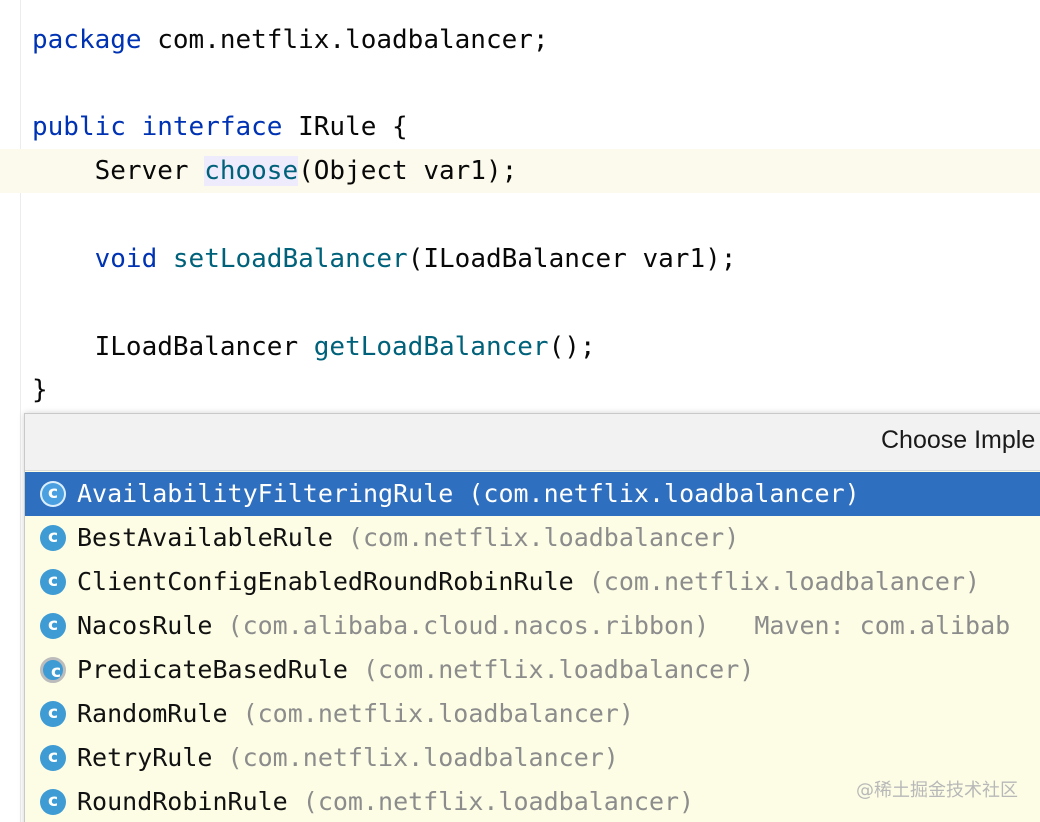  What do you see at coordinates (265, 493) in the screenshot?
I see `item-name: AvailabilityFilteringRule` at bounding box center [265, 493].